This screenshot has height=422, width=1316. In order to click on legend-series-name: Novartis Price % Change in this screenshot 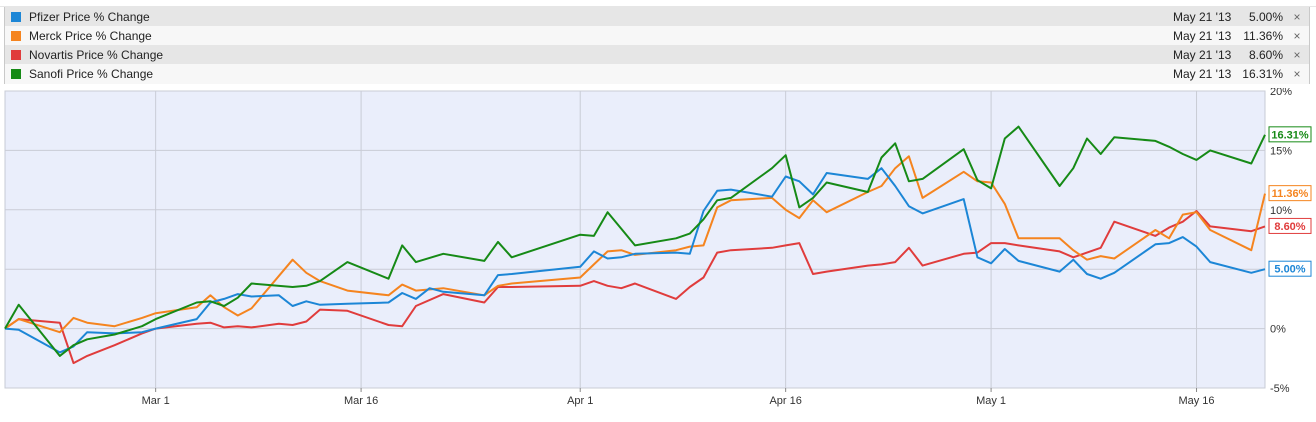, I will do `click(96, 55)`.